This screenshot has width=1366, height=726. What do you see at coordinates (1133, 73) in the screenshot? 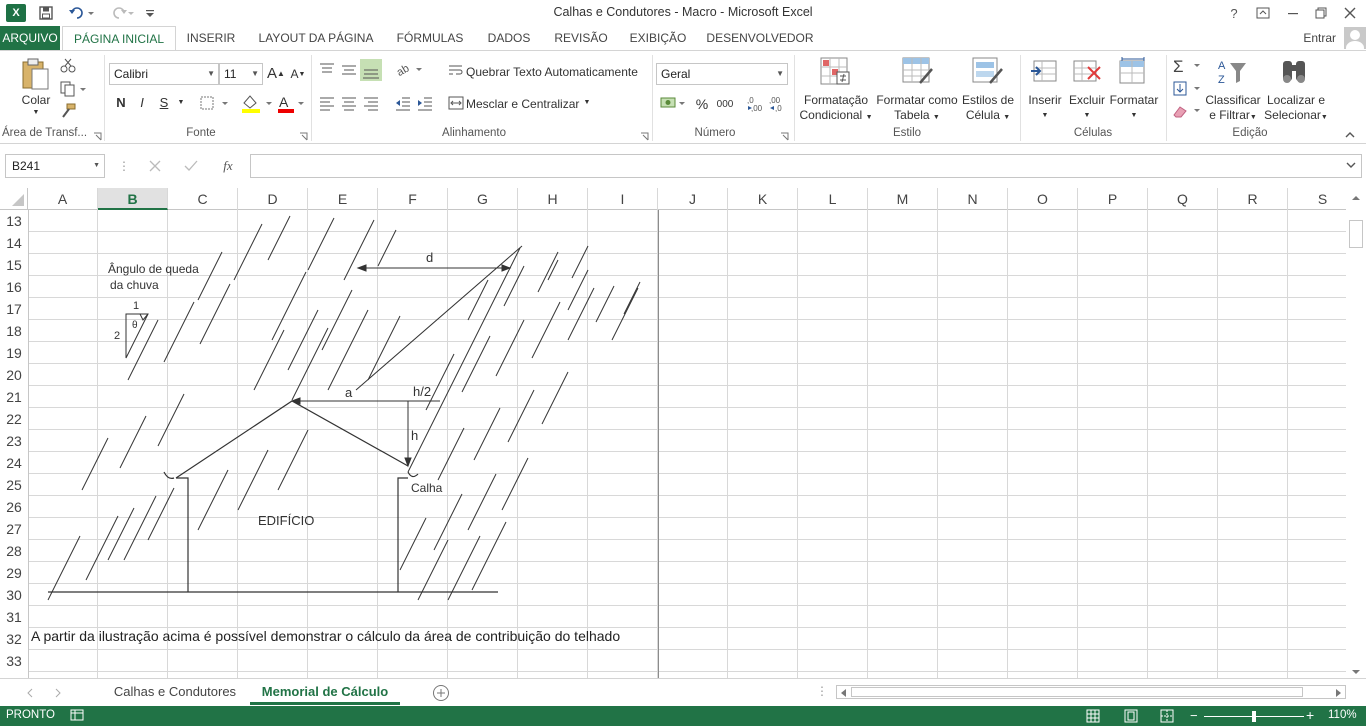
I see `format-cells-icon` at bounding box center [1133, 73].